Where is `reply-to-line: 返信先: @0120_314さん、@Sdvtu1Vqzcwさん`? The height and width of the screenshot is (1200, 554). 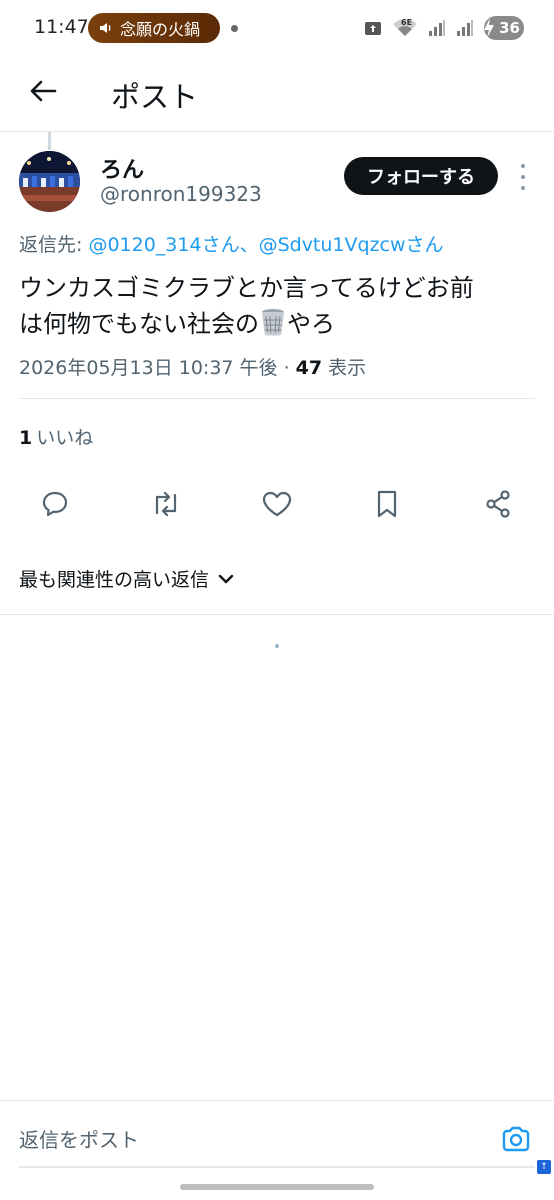
reply-to-line: 返信先: @0120_314さん、@Sdvtu1Vqzcwさん is located at coordinates (231, 243).